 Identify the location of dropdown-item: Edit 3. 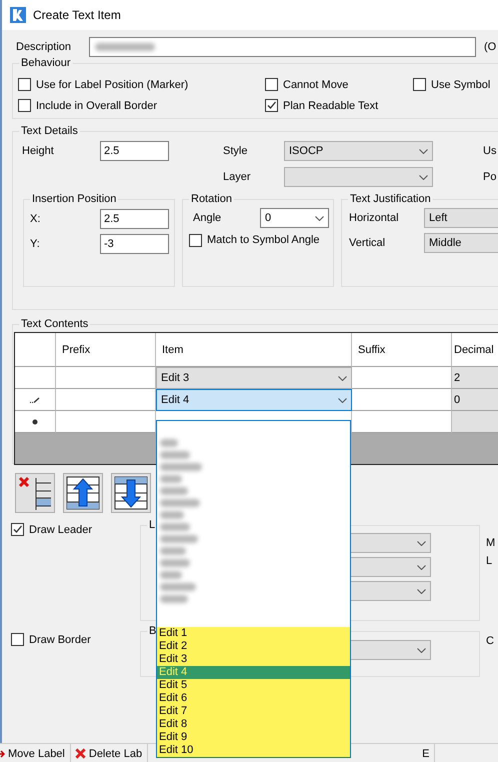
(253, 659).